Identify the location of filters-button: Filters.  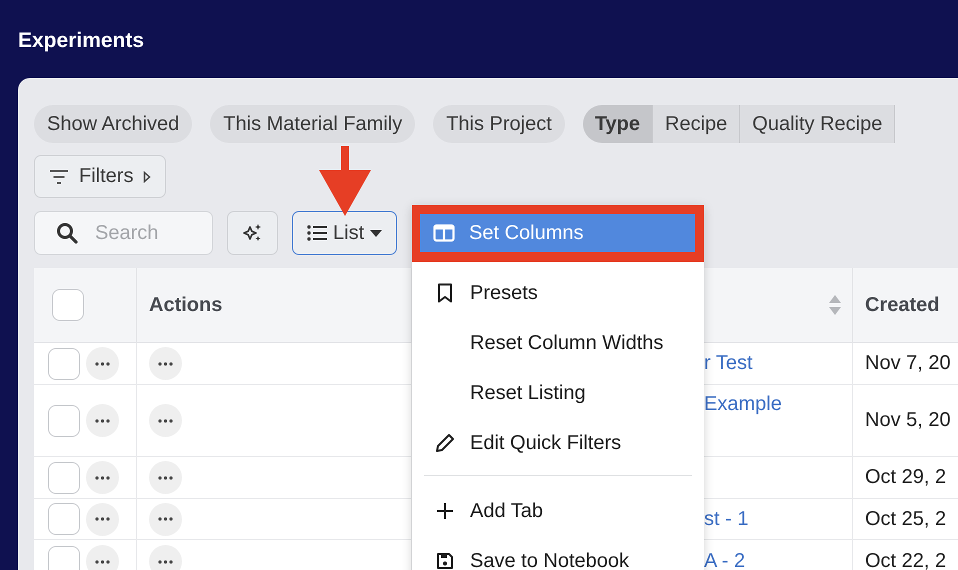
(100, 176).